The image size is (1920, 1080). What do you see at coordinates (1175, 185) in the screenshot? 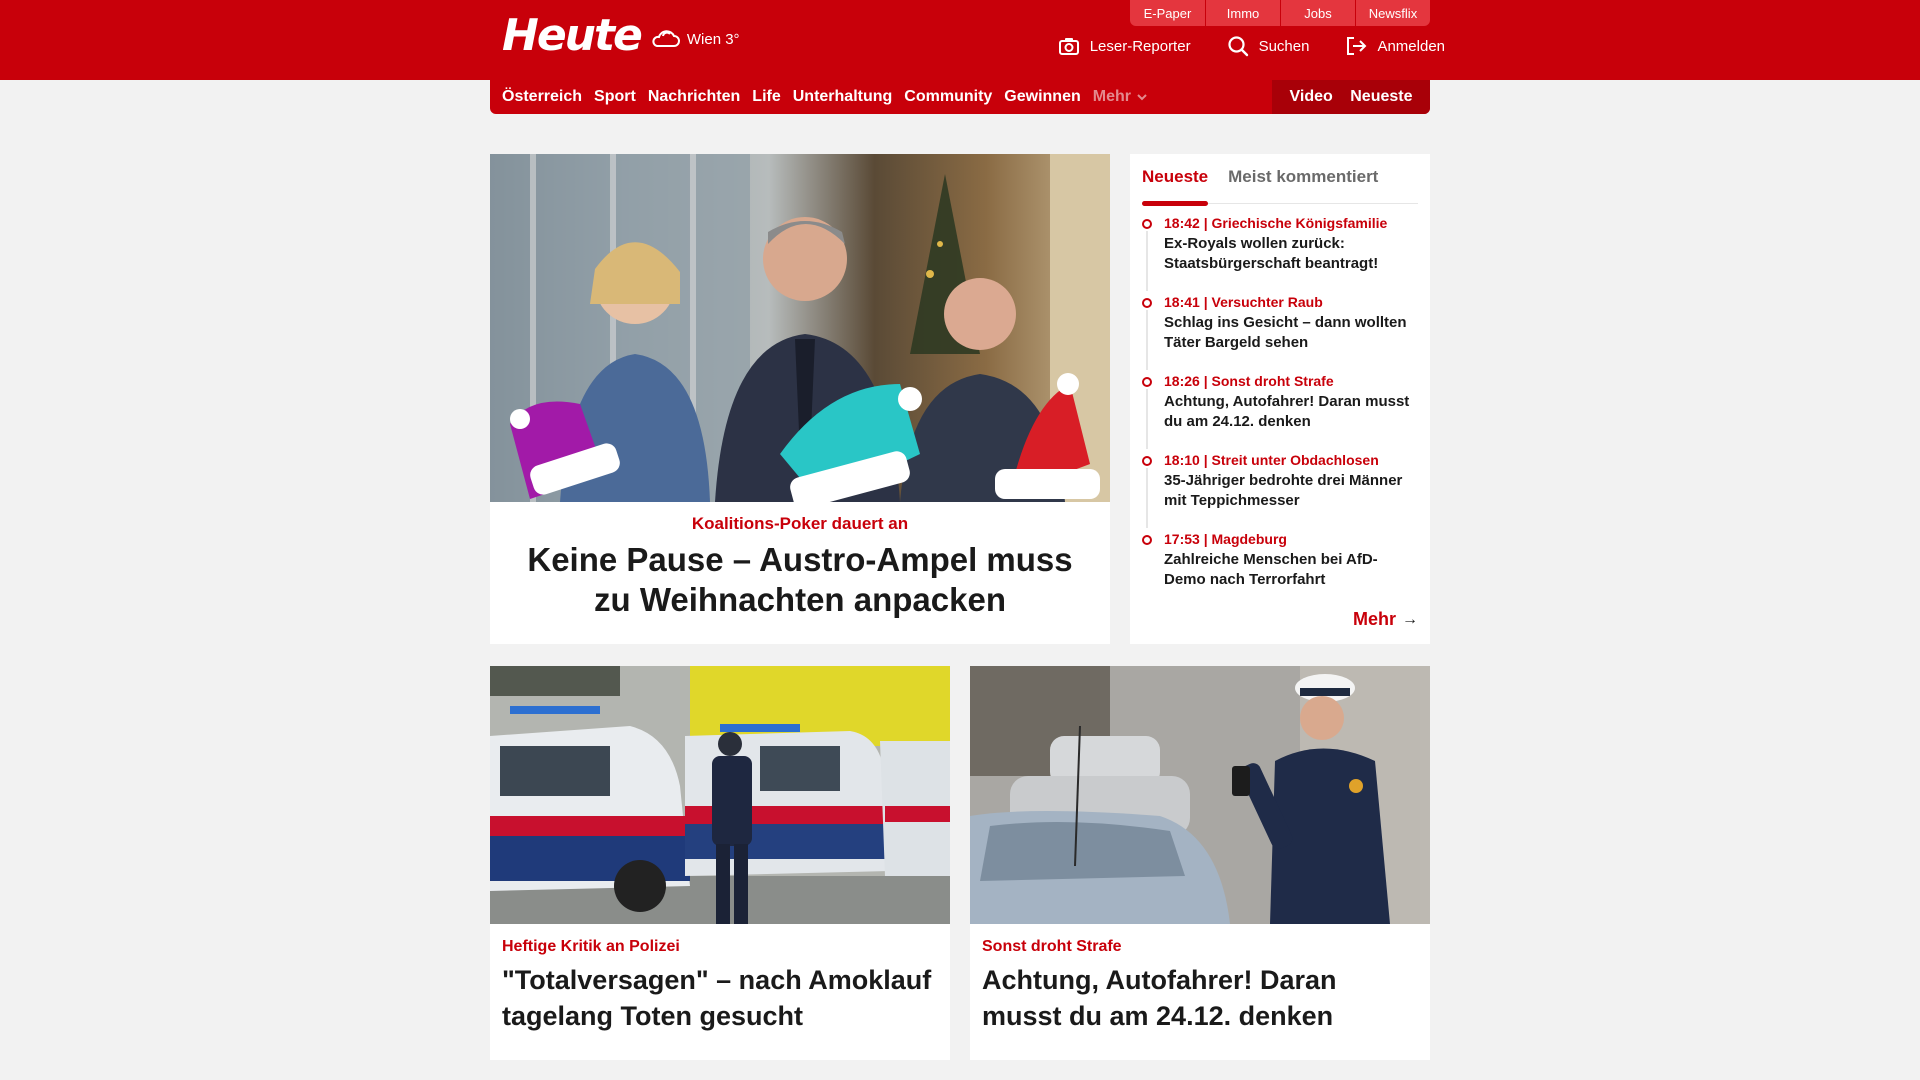
I see `tab-neueste: Neueste` at bounding box center [1175, 185].